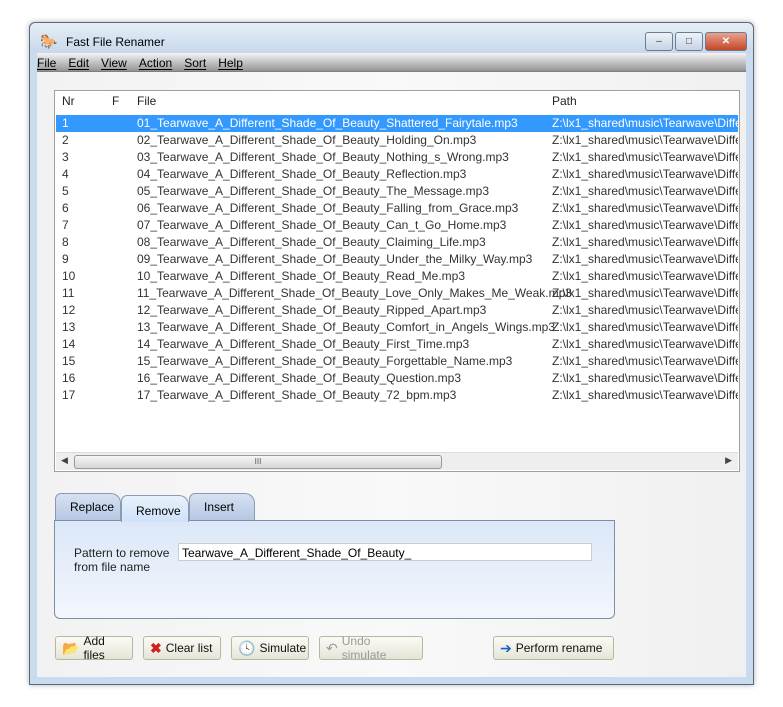  What do you see at coordinates (49, 41) in the screenshot?
I see `app-icon: 🐎` at bounding box center [49, 41].